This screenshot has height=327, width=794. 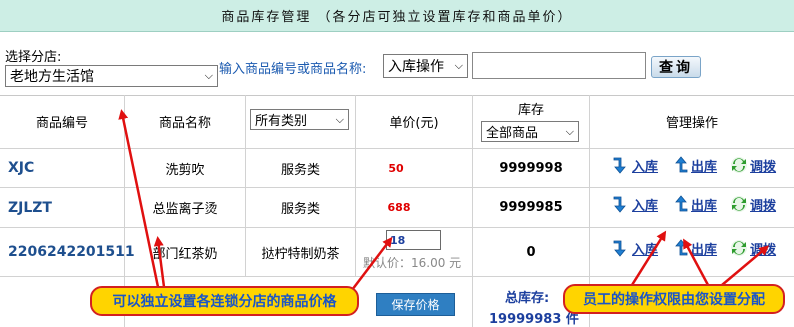 I want to click on callout-right: 员工的操作权限由您设置分配, so click(x=674, y=299).